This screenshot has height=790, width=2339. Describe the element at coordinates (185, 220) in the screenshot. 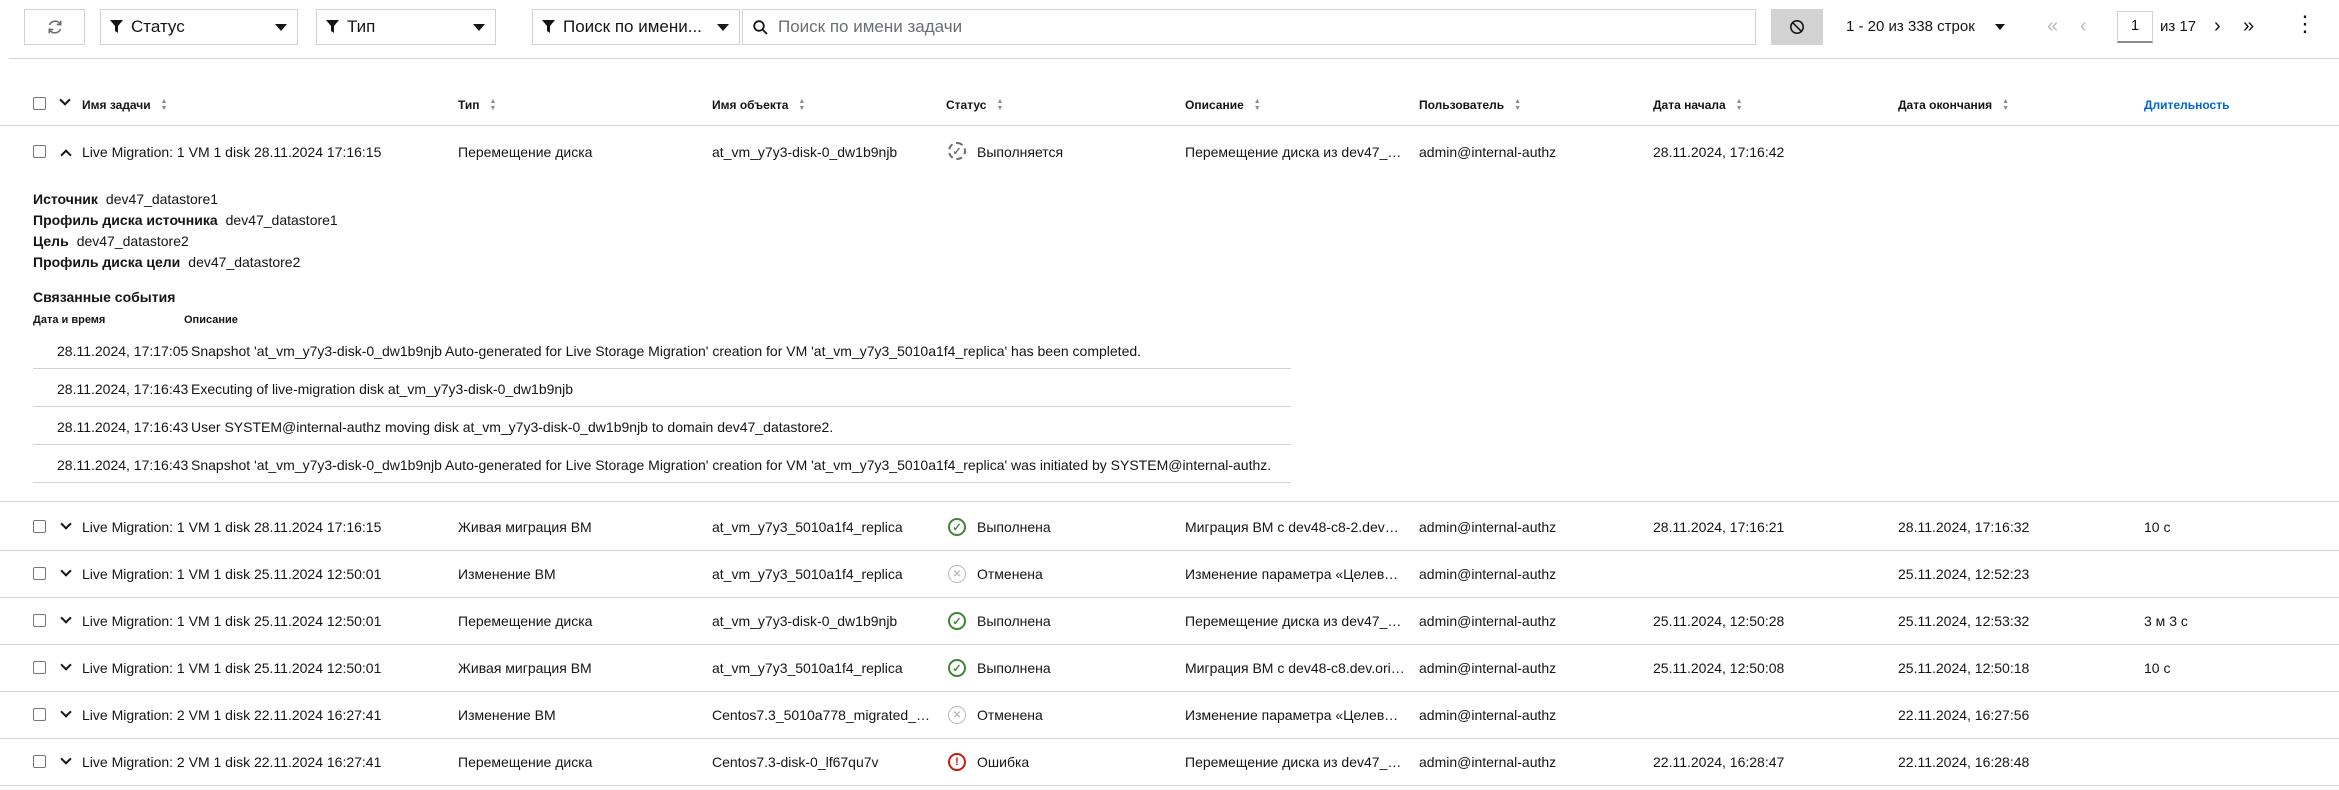

I see `detail-source-profile: Профиль диска источника dev47_datastore1` at that location.